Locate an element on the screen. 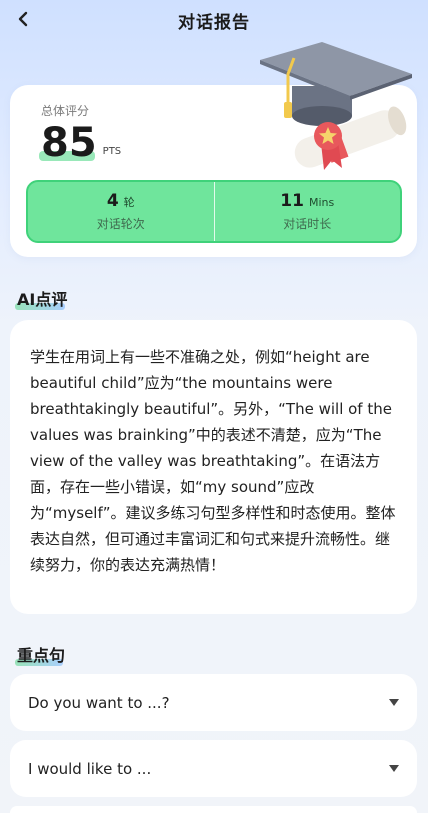 The width and height of the screenshot is (428, 813). score-unit: PTS is located at coordinates (112, 151).